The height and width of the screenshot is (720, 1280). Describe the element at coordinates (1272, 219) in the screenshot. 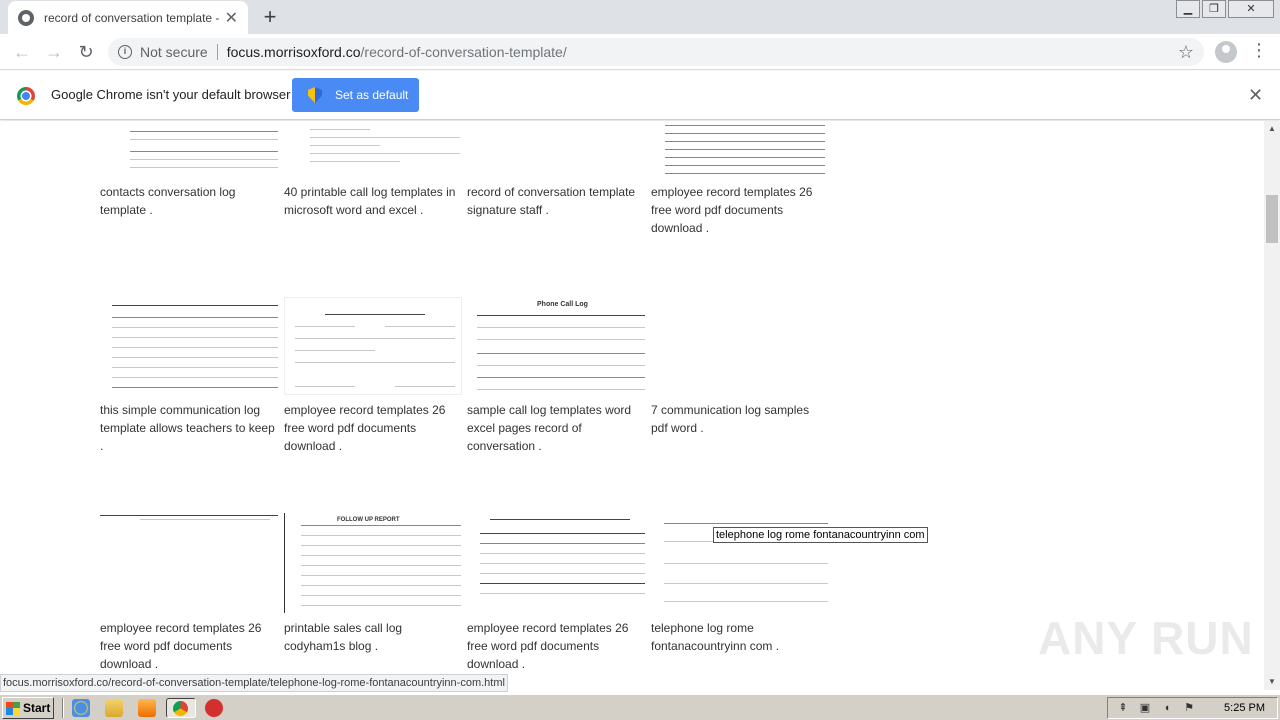

I see `scrollbar-thumb` at that location.